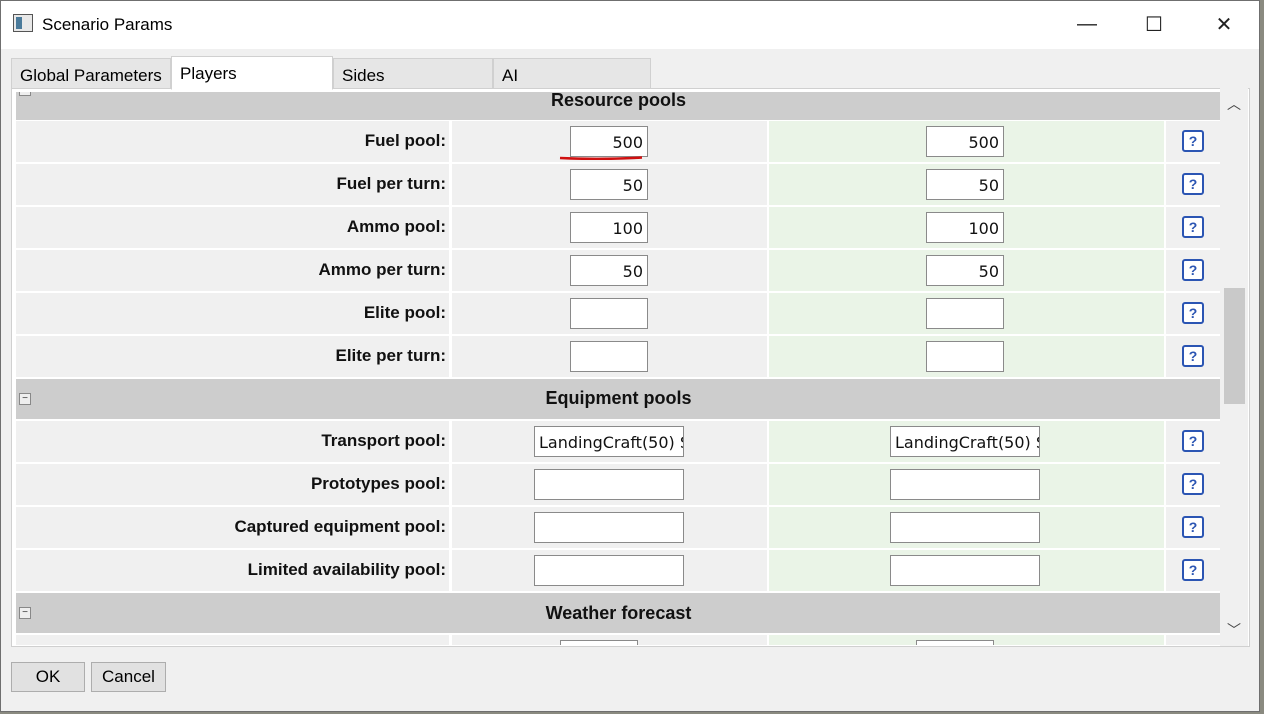 This screenshot has height=714, width=1264. I want to click on player2-prototypes-pool-input, so click(965, 484).